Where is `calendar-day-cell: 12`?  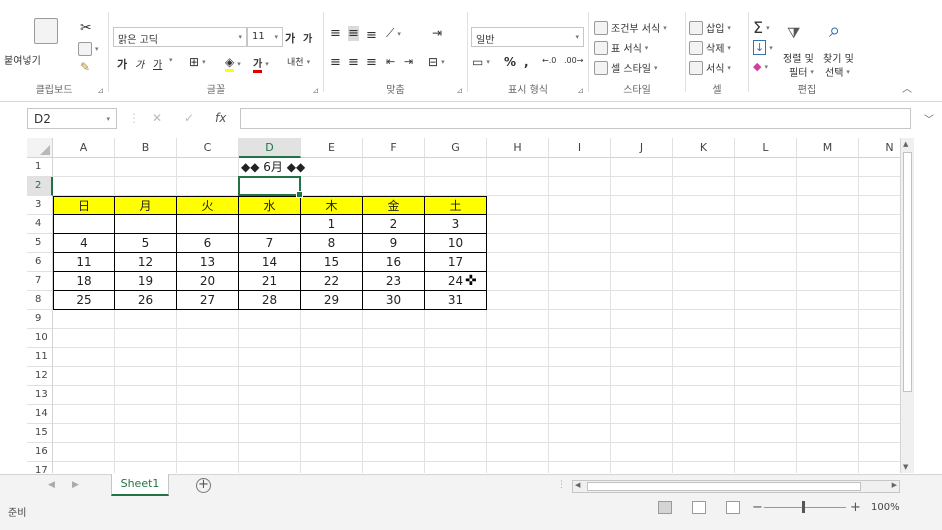
calendar-day-cell: 12 is located at coordinates (146, 262).